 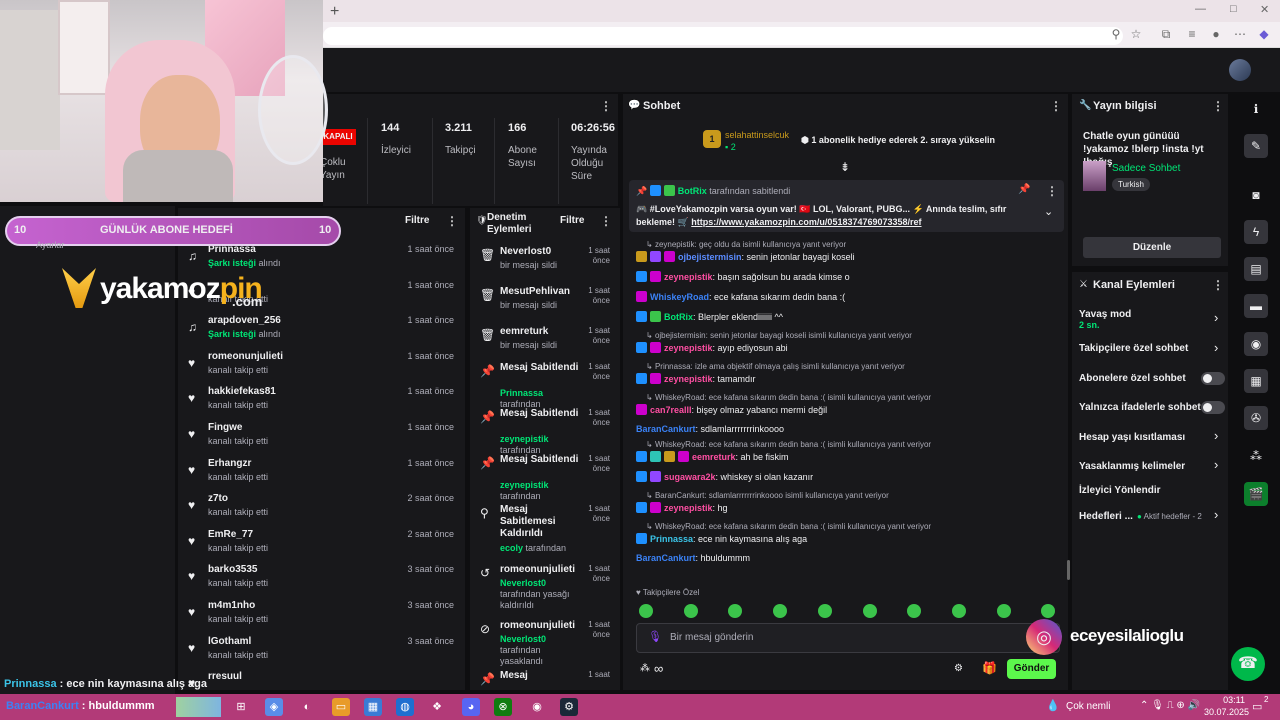 I want to click on copilot-icon: ◆, so click(x=1264, y=35).